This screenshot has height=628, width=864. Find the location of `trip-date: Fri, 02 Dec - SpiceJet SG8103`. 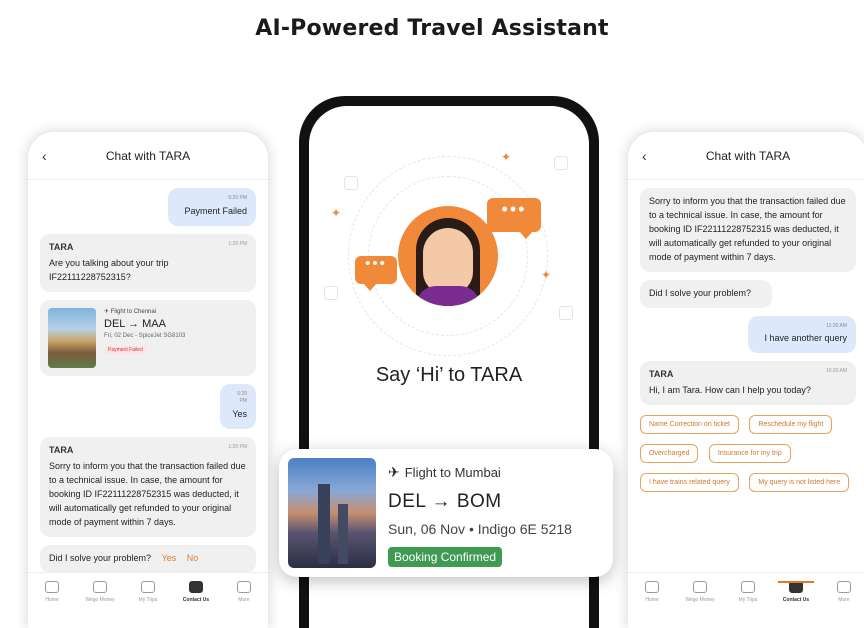

trip-date: Fri, 02 Dec - SpiceJet SG8103 is located at coordinates (145, 335).